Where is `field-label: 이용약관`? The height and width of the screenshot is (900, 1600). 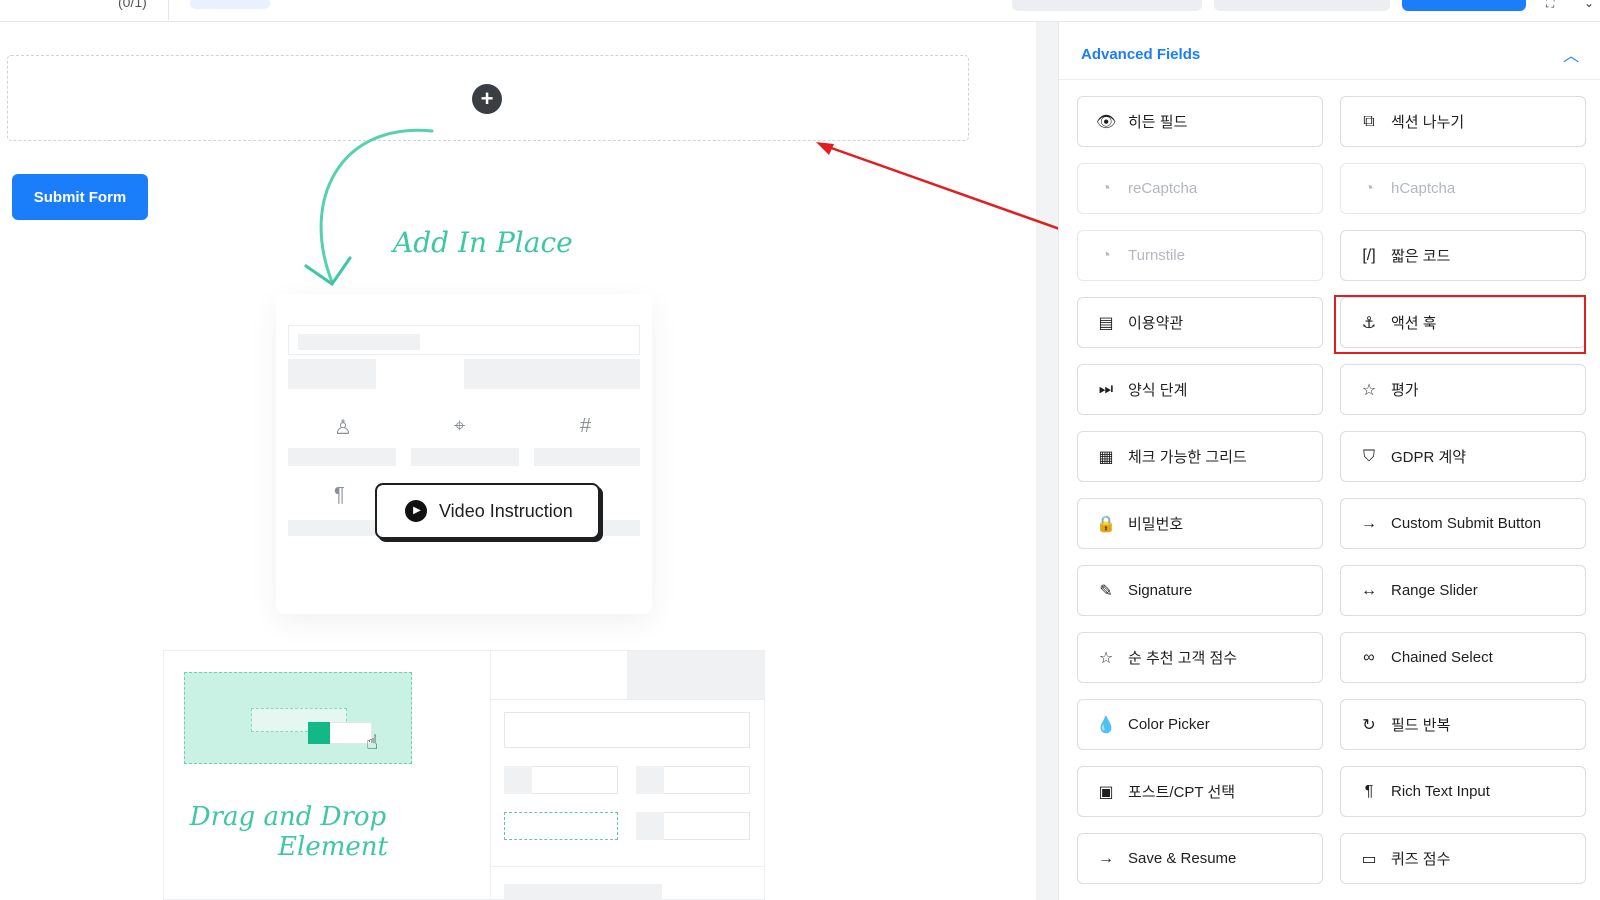
field-label: 이용약관 is located at coordinates (1156, 323).